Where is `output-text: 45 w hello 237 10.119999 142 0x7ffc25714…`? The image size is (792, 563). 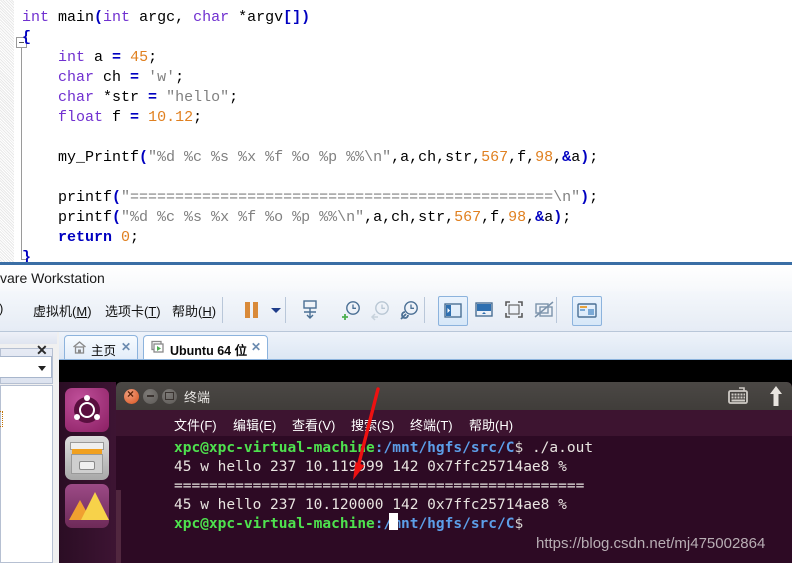 output-text: 45 w hello 237 10.119999 142 0x7ffc25714… is located at coordinates (370, 467).